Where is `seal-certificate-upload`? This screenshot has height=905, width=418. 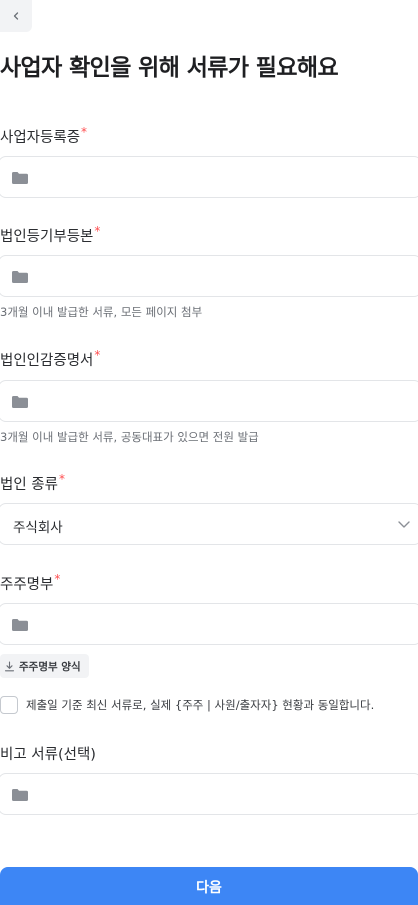
seal-certificate-upload is located at coordinates (209, 401).